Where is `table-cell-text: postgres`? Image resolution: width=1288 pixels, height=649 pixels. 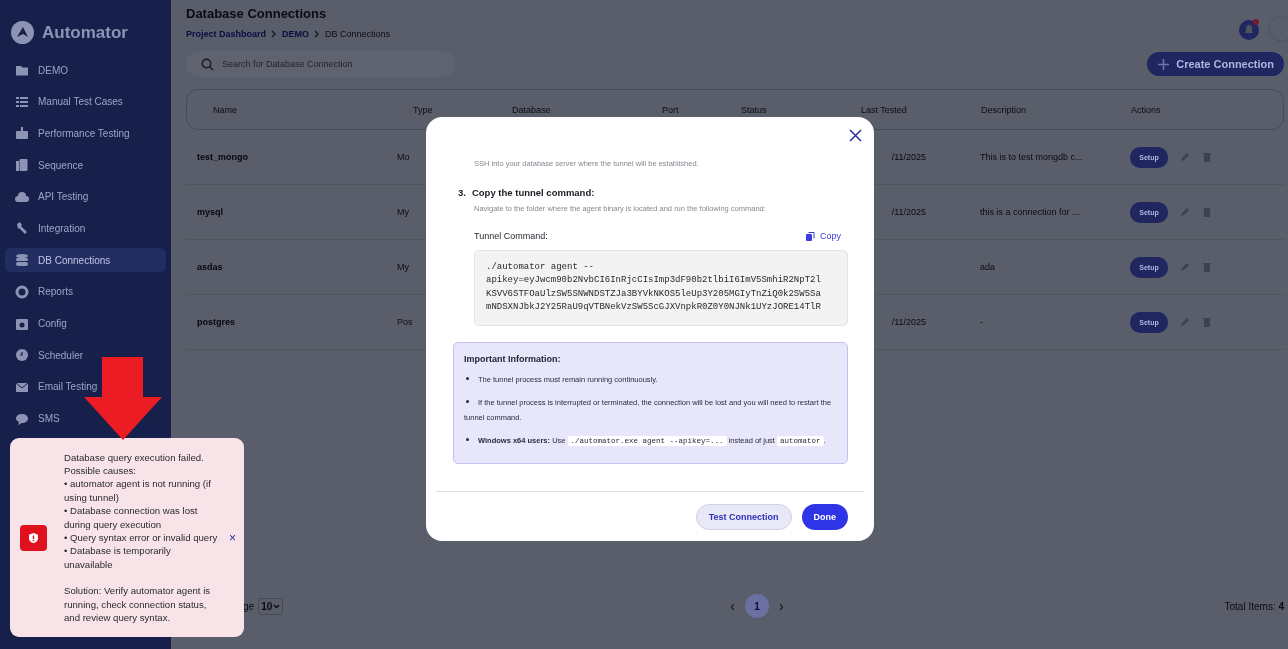 table-cell-text: postgres is located at coordinates (215, 322).